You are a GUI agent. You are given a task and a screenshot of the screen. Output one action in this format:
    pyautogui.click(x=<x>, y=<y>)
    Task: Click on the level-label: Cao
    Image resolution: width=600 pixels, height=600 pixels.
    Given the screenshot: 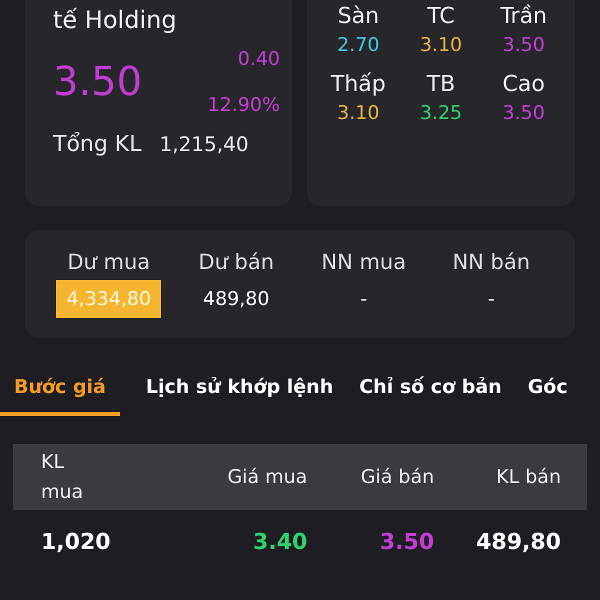 What is the action you would take?
    pyautogui.click(x=523, y=85)
    